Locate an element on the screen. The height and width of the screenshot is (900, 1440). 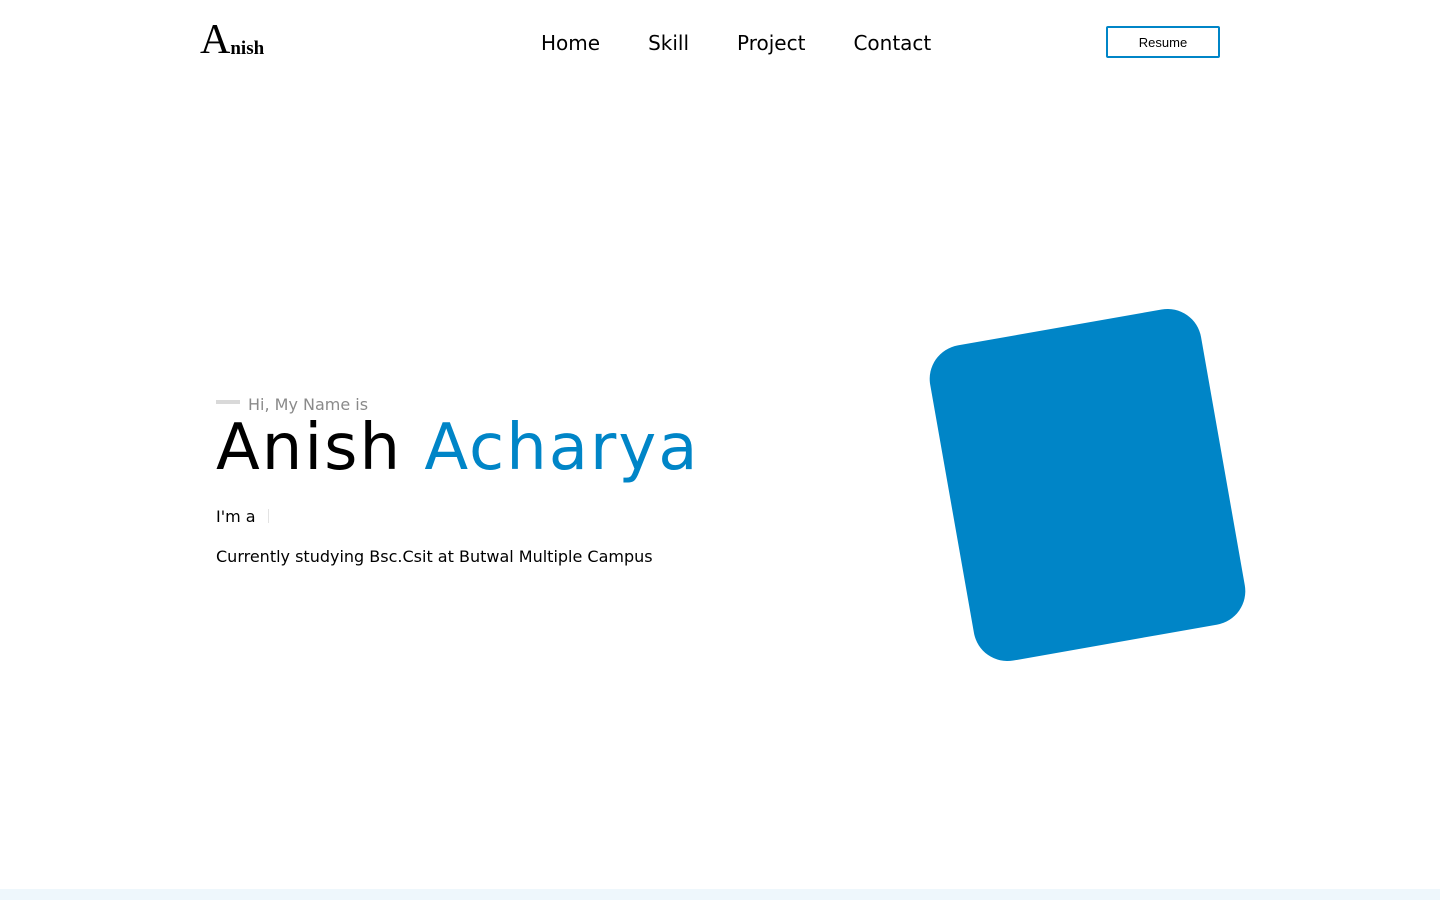
main-nav: Home Skill Project Contact is located at coordinates (736, 43).